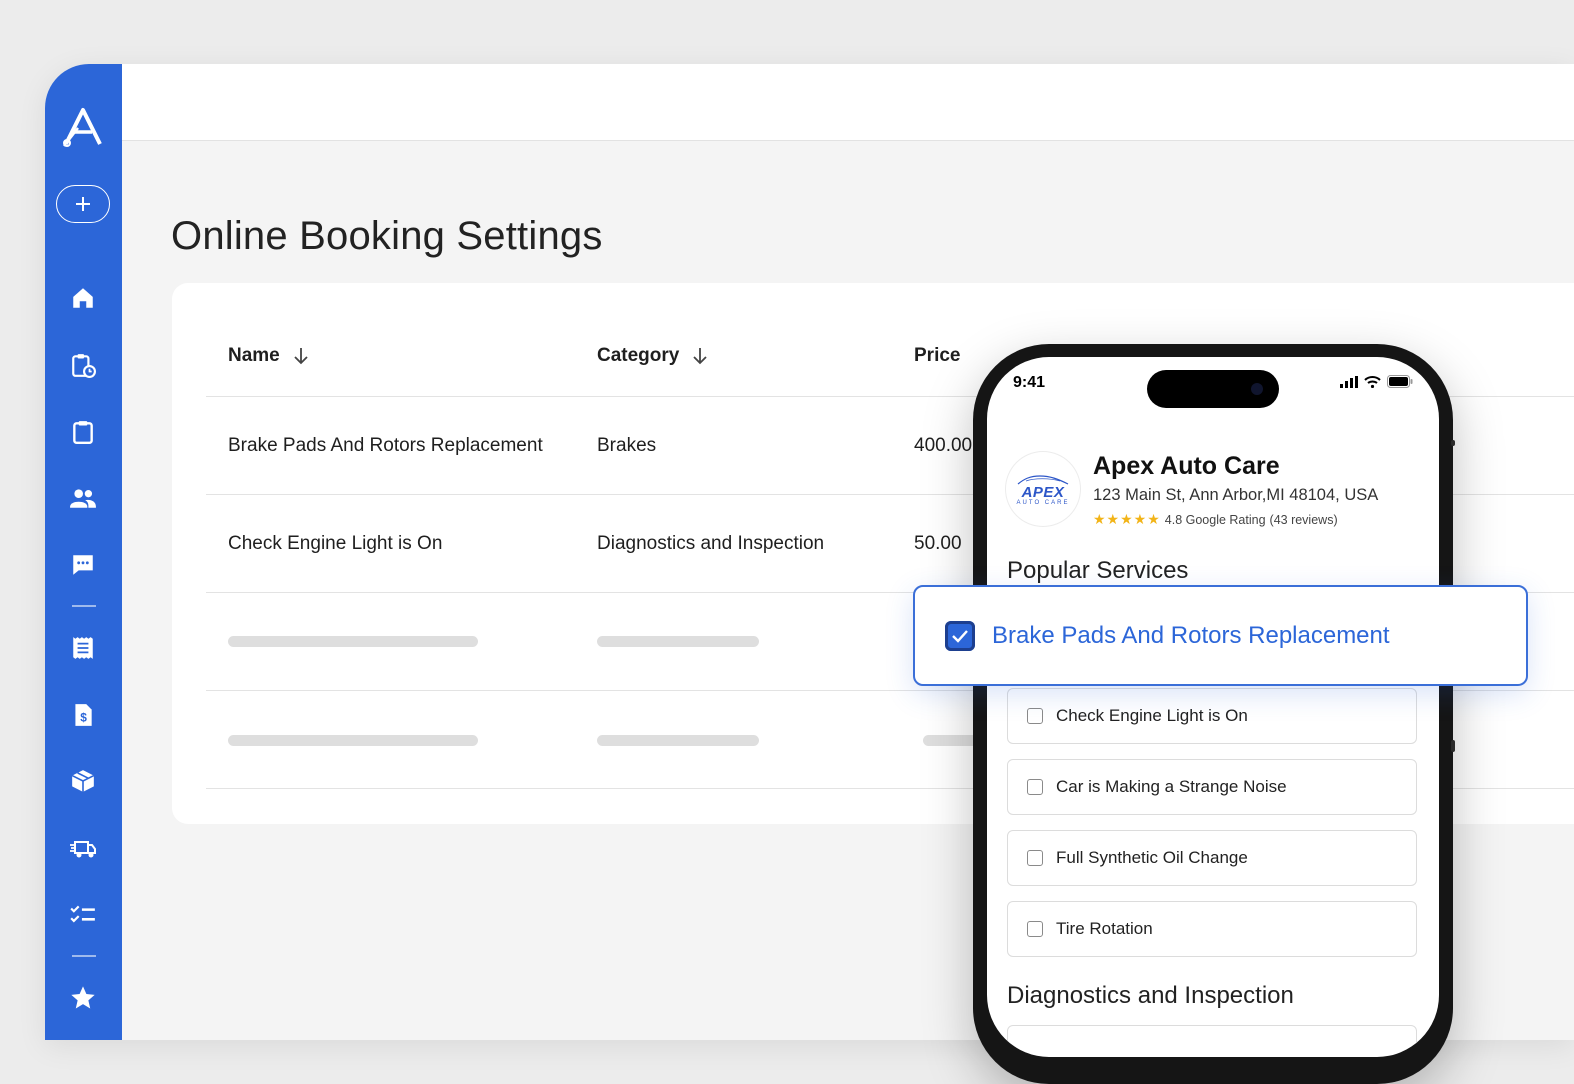  What do you see at coordinates (627, 445) in the screenshot?
I see `table-cell-category: Brakes` at bounding box center [627, 445].